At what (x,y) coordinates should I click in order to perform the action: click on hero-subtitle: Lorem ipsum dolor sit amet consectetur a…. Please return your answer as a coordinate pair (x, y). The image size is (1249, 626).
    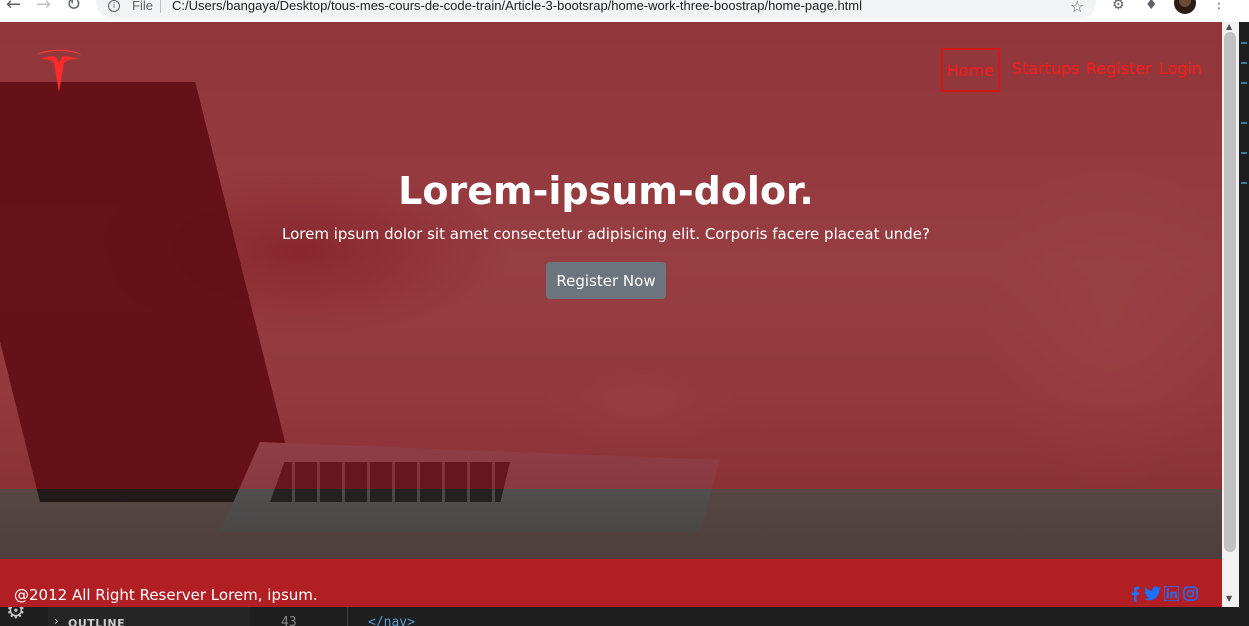
    Looking at the image, I should click on (606, 234).